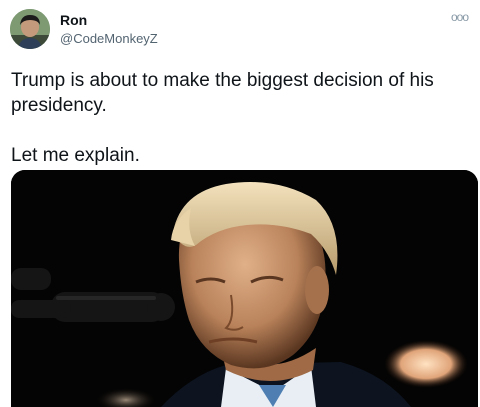 This screenshot has height=407, width=480. I want to click on avatar-image, so click(30, 29).